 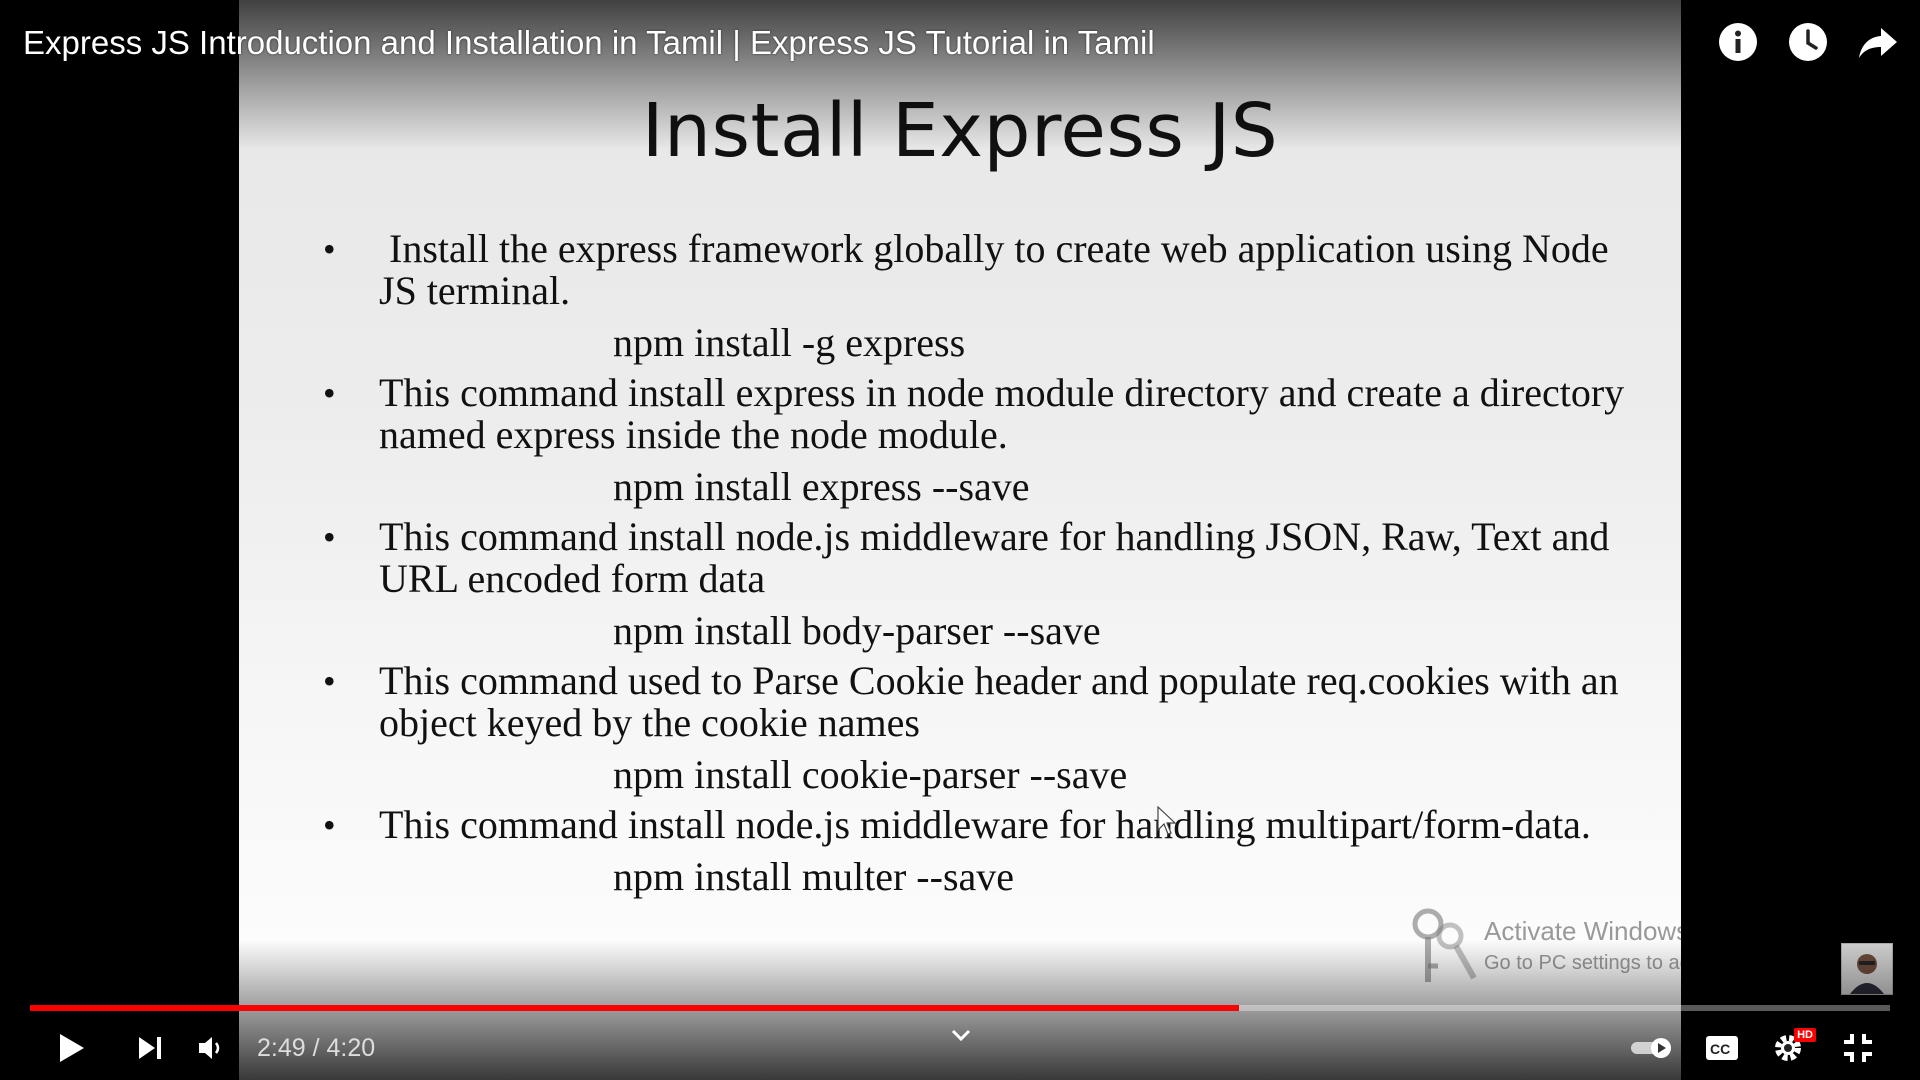 What do you see at coordinates (1582, 931) in the screenshot?
I see `watermark-title: Activate Windows` at bounding box center [1582, 931].